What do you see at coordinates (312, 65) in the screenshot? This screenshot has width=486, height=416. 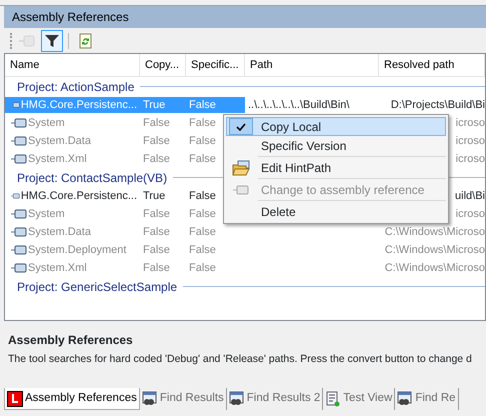 I see `column-header: Path` at bounding box center [312, 65].